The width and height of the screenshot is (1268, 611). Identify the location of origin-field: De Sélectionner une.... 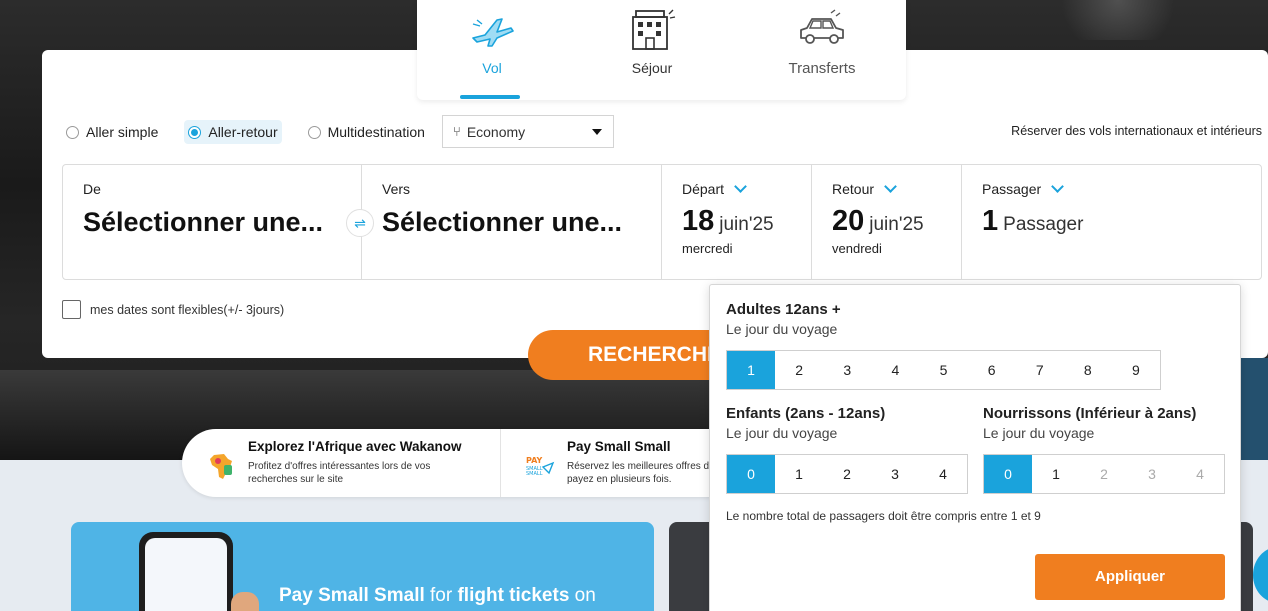
(212, 222).